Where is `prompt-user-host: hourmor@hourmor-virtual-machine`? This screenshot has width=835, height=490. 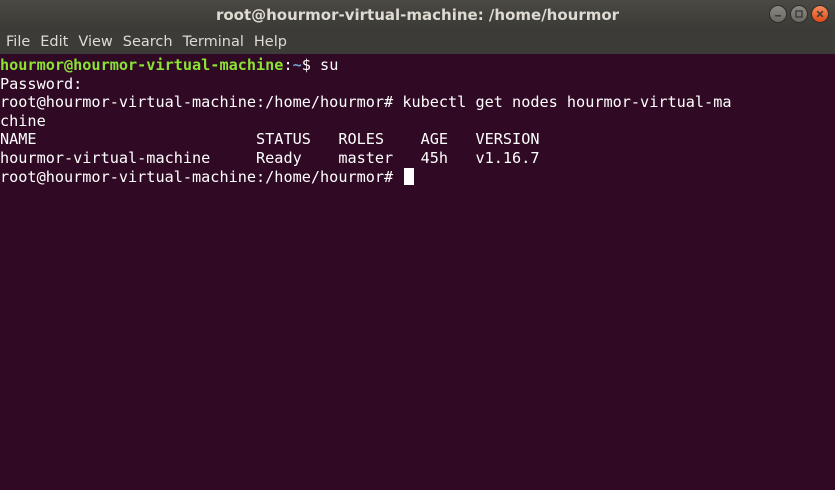 prompt-user-host: hourmor@hourmor-virtual-machine is located at coordinates (142, 65).